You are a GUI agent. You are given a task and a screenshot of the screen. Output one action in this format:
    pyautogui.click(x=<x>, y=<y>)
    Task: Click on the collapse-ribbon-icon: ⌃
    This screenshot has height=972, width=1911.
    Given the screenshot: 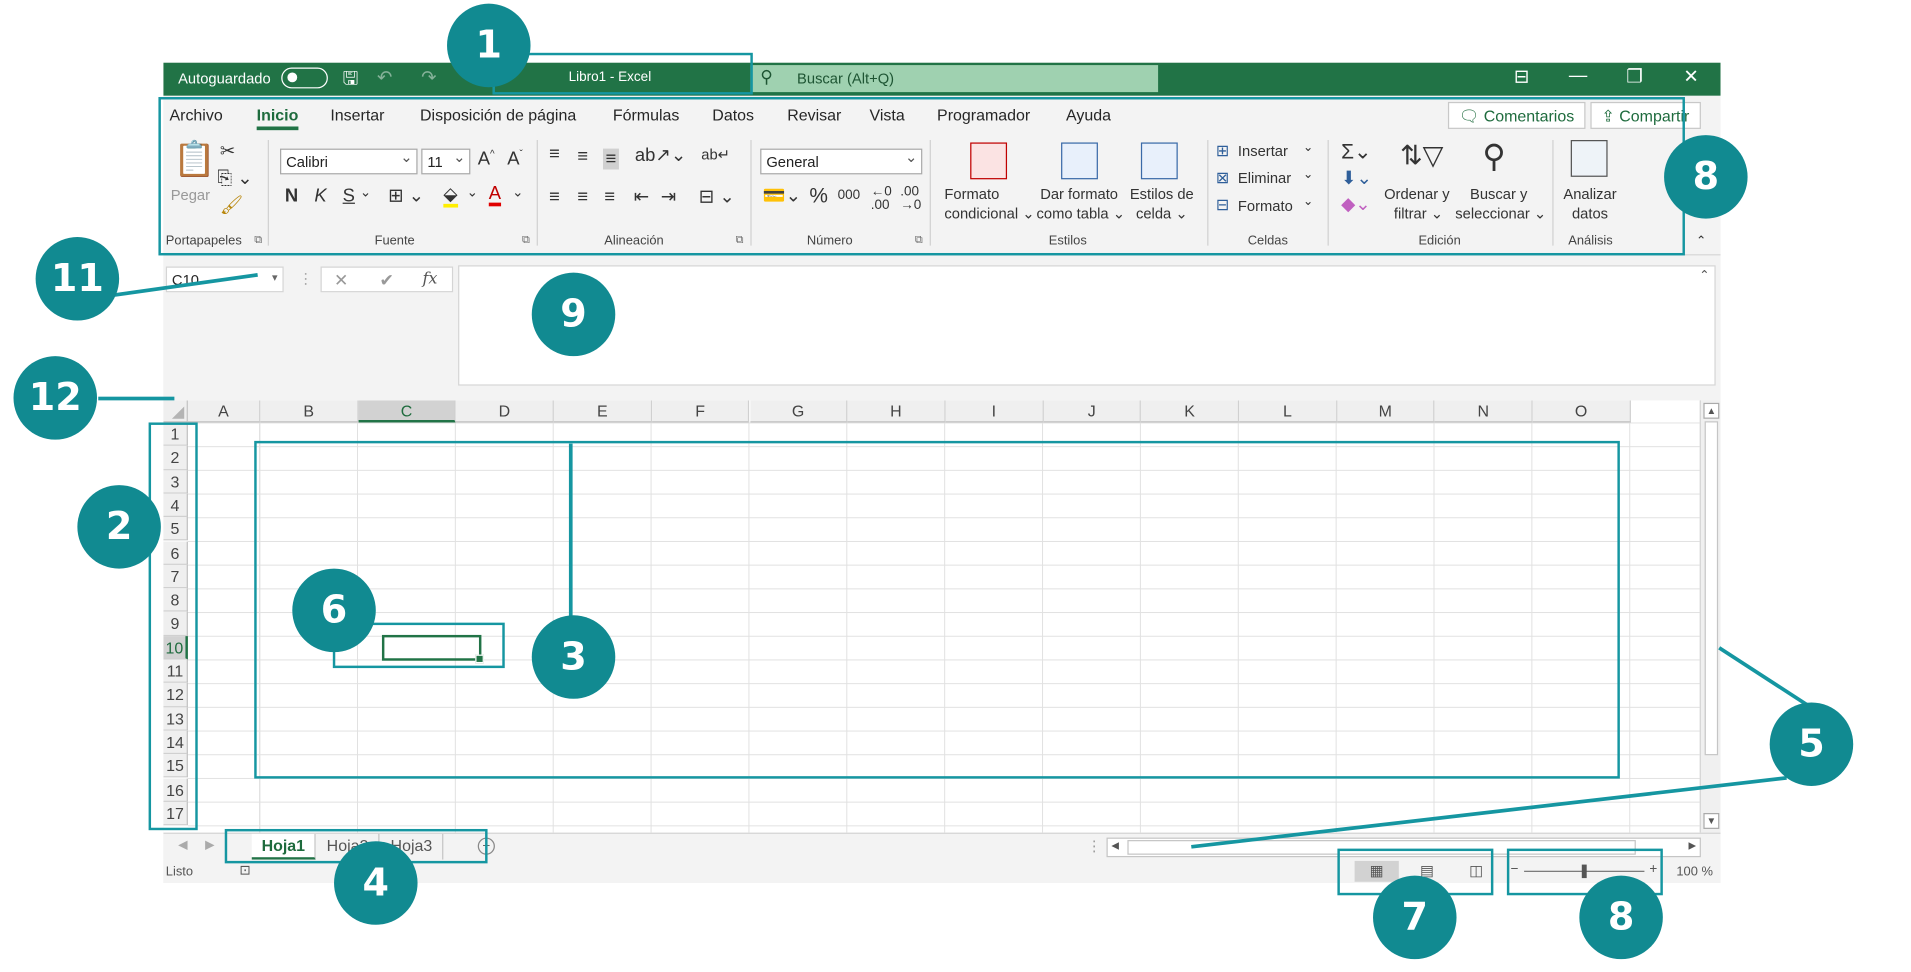 What is the action you would take?
    pyautogui.click(x=1701, y=241)
    